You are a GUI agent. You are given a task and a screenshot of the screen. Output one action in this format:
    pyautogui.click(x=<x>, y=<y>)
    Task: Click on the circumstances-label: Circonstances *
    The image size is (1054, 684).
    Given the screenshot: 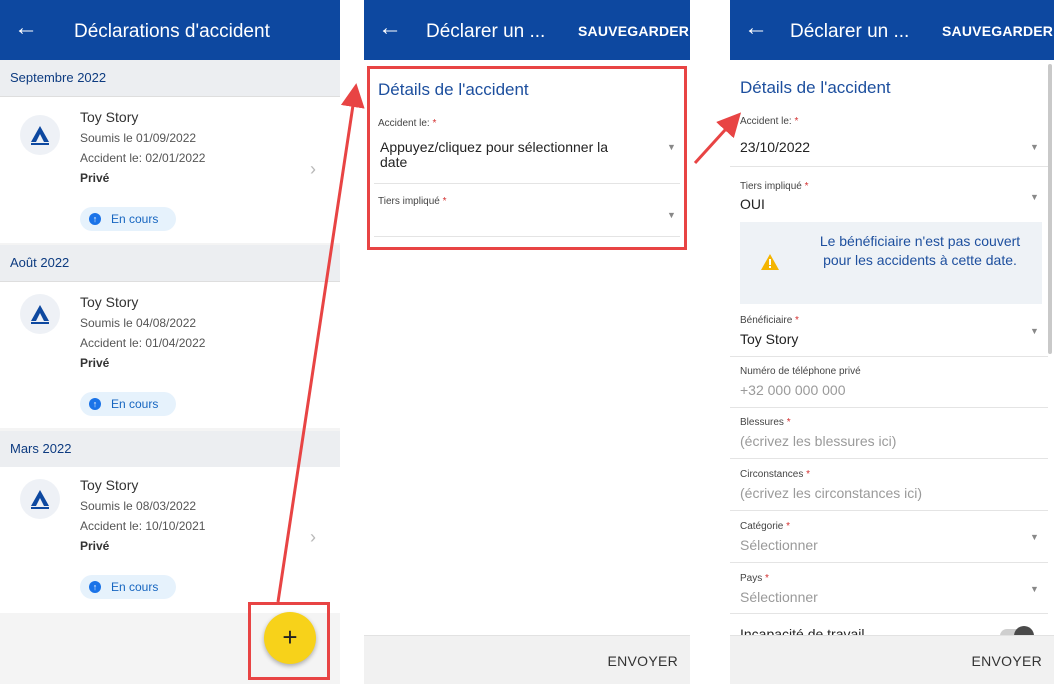 What is the action you would take?
    pyautogui.click(x=775, y=474)
    